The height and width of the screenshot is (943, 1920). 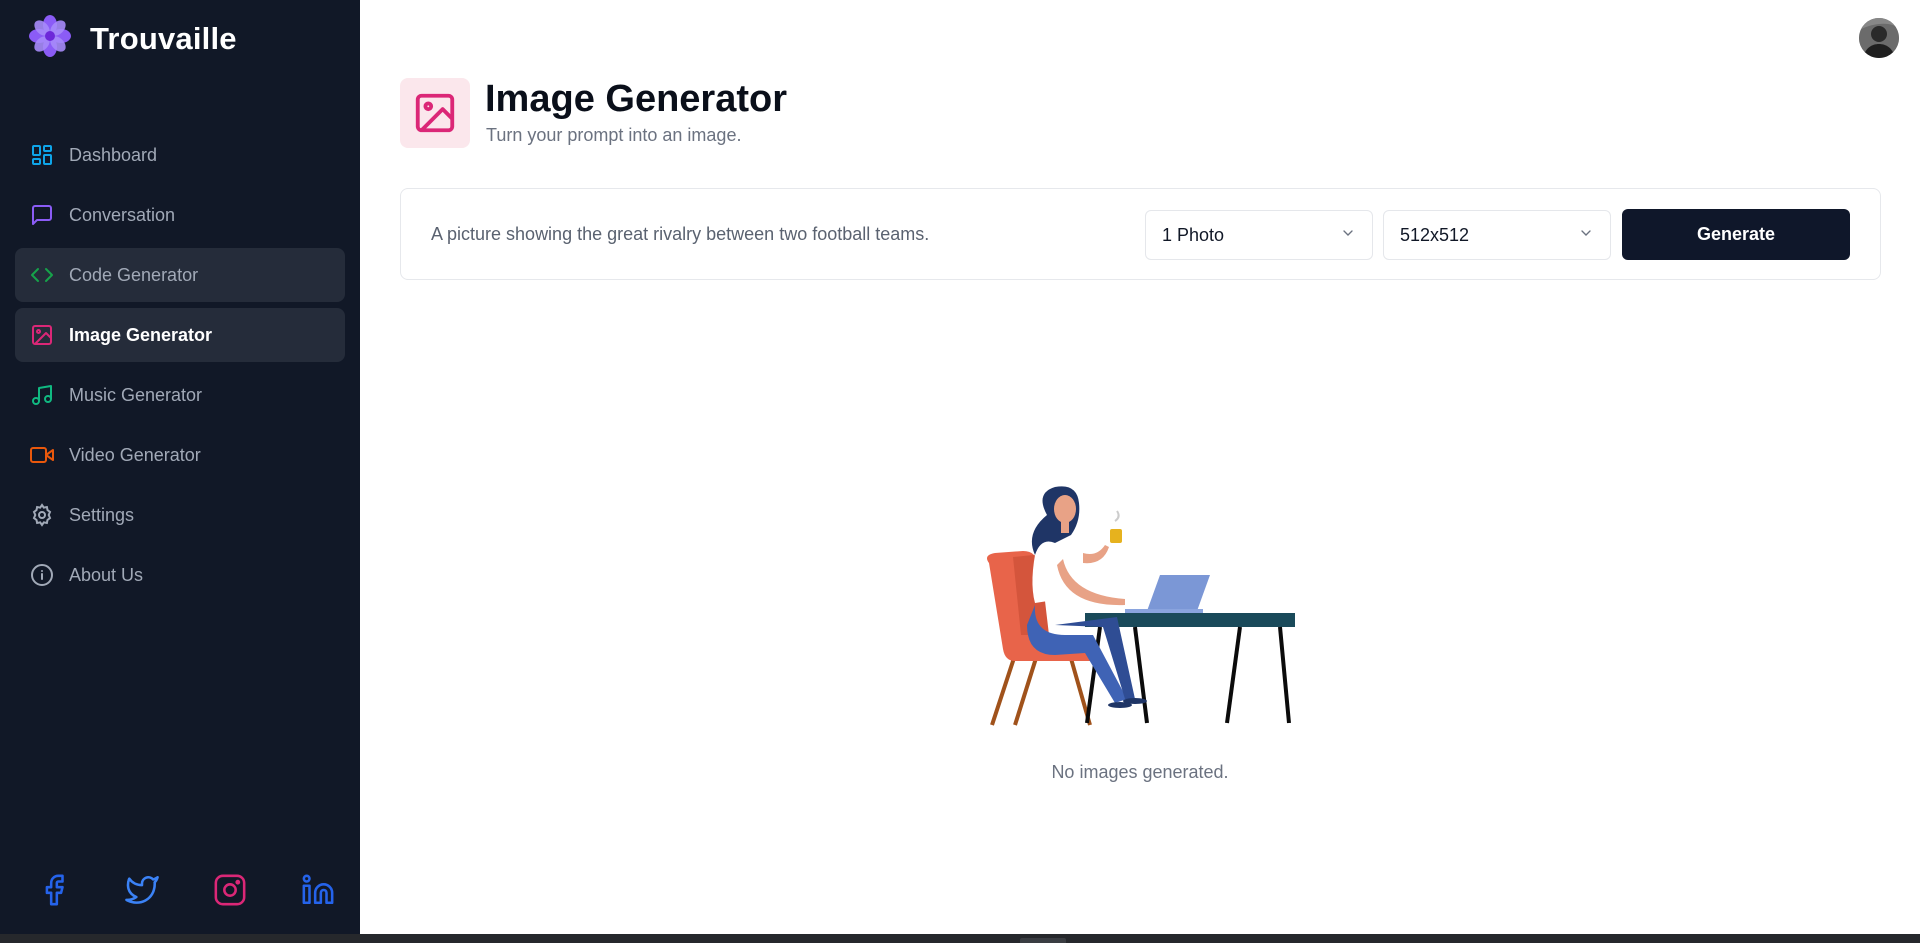 What do you see at coordinates (42, 275) in the screenshot?
I see `code-icon` at bounding box center [42, 275].